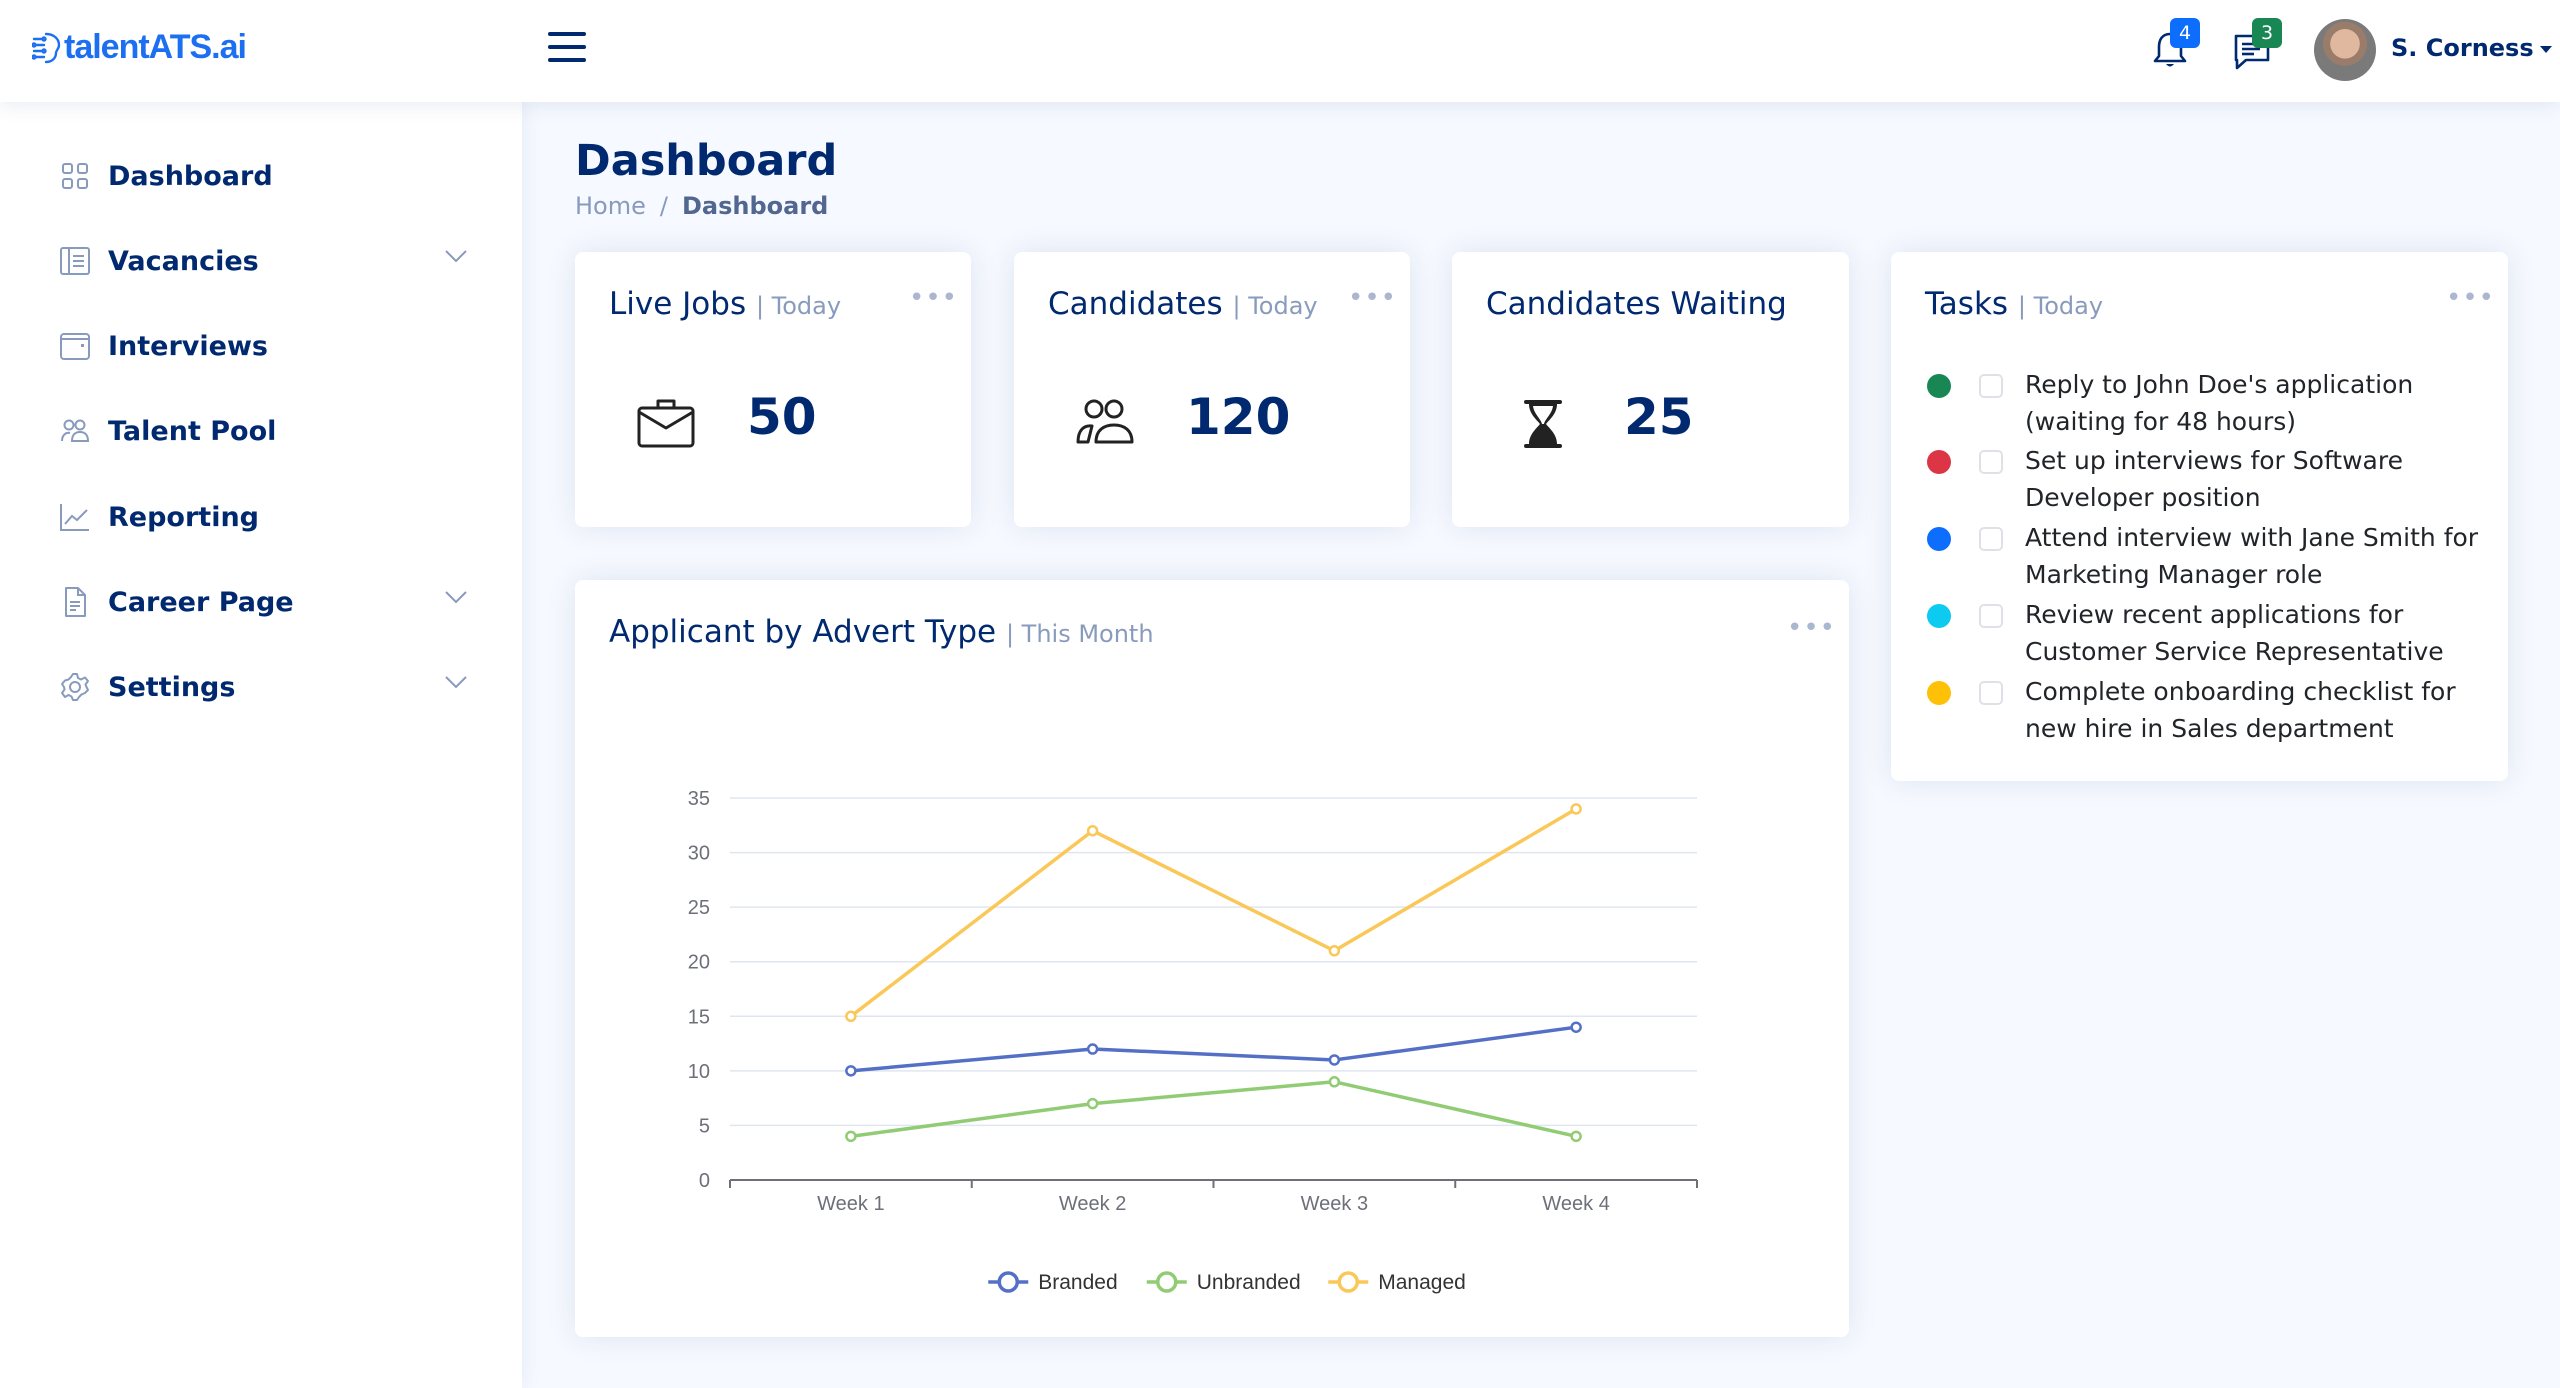 The height and width of the screenshot is (1388, 2560). I want to click on user-avatar, so click(2345, 50).